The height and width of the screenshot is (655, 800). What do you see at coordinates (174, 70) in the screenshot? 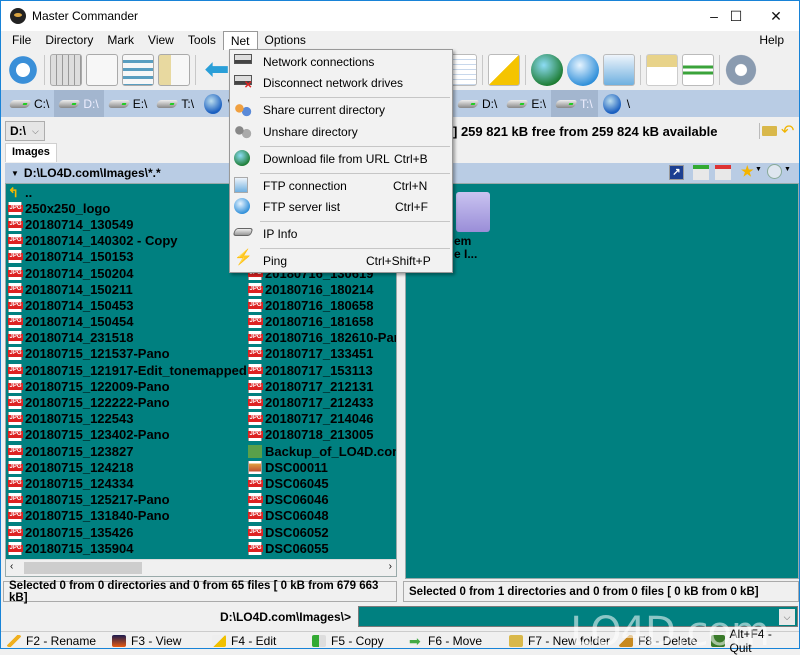
I see `tree-icons-view-icon` at bounding box center [174, 70].